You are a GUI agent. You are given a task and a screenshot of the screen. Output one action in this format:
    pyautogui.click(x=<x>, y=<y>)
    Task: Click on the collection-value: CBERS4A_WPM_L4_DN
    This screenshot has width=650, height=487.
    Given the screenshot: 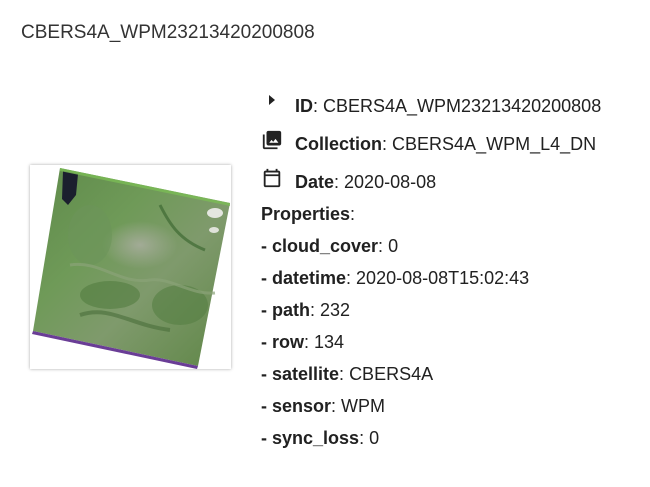 What is the action you would take?
    pyautogui.click(x=494, y=144)
    